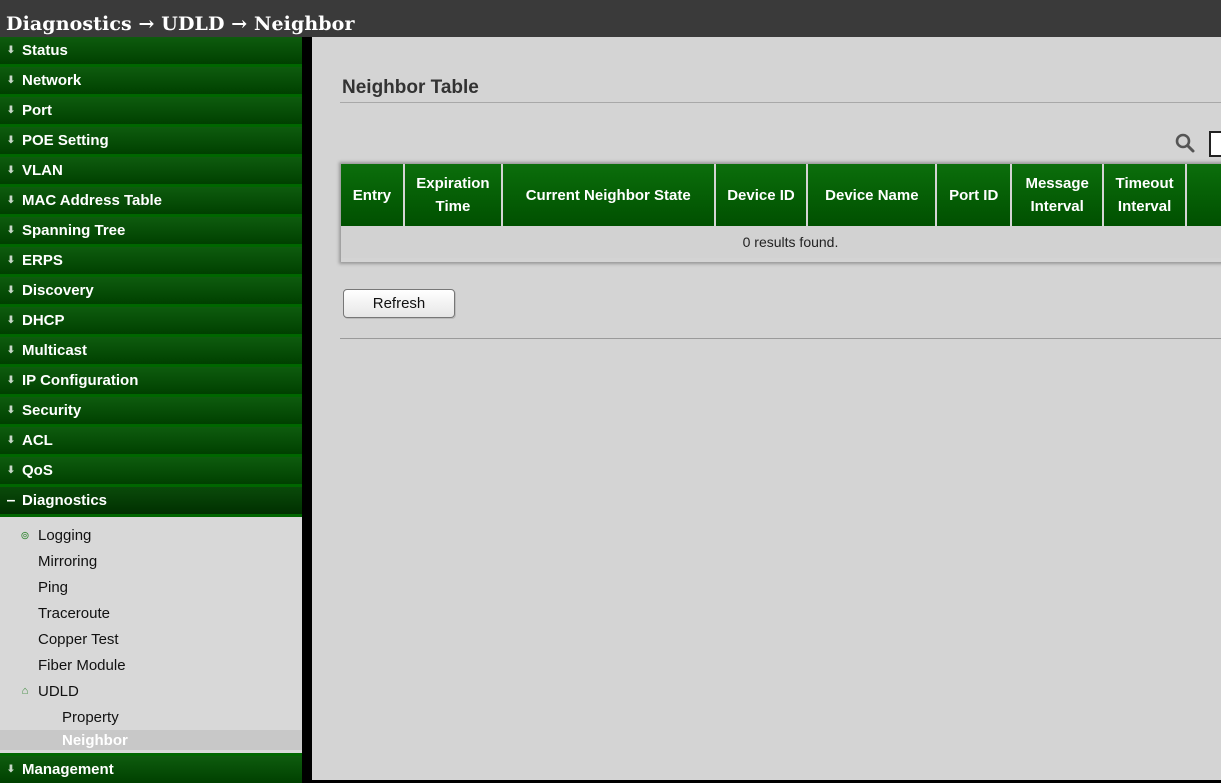 The height and width of the screenshot is (783, 1221). What do you see at coordinates (65, 500) in the screenshot?
I see `sidebar-item-label: Diagnostics` at bounding box center [65, 500].